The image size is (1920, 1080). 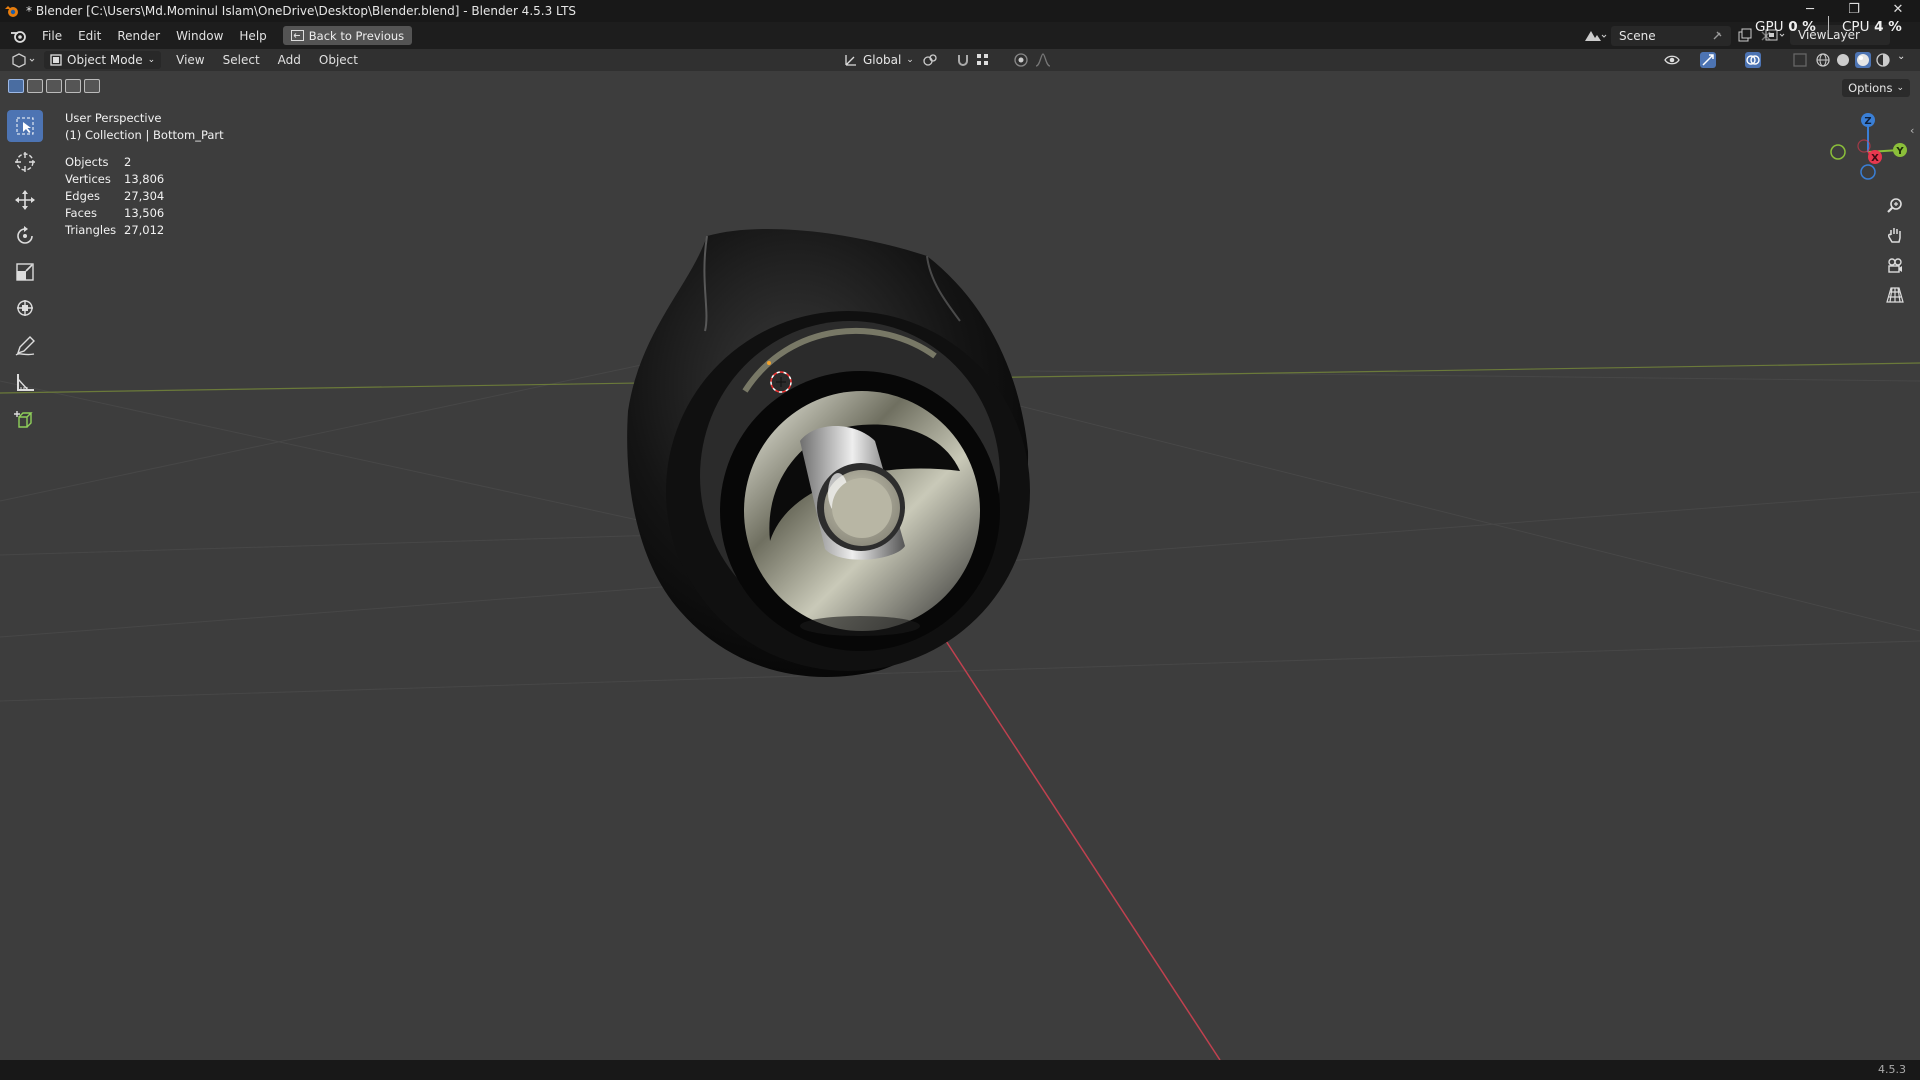 I want to click on move-arrows-icon, so click(x=25, y=200).